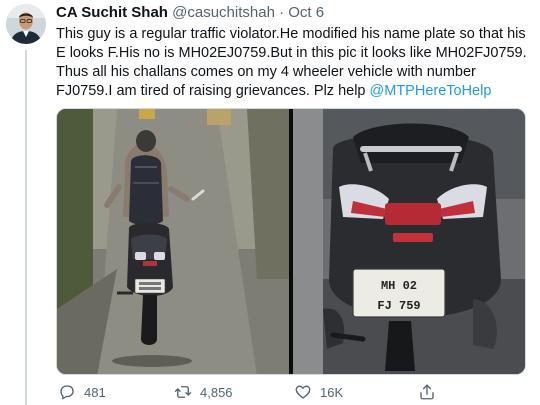  What do you see at coordinates (398, 306) in the screenshot?
I see `plate-line-2: FJ 759` at bounding box center [398, 306].